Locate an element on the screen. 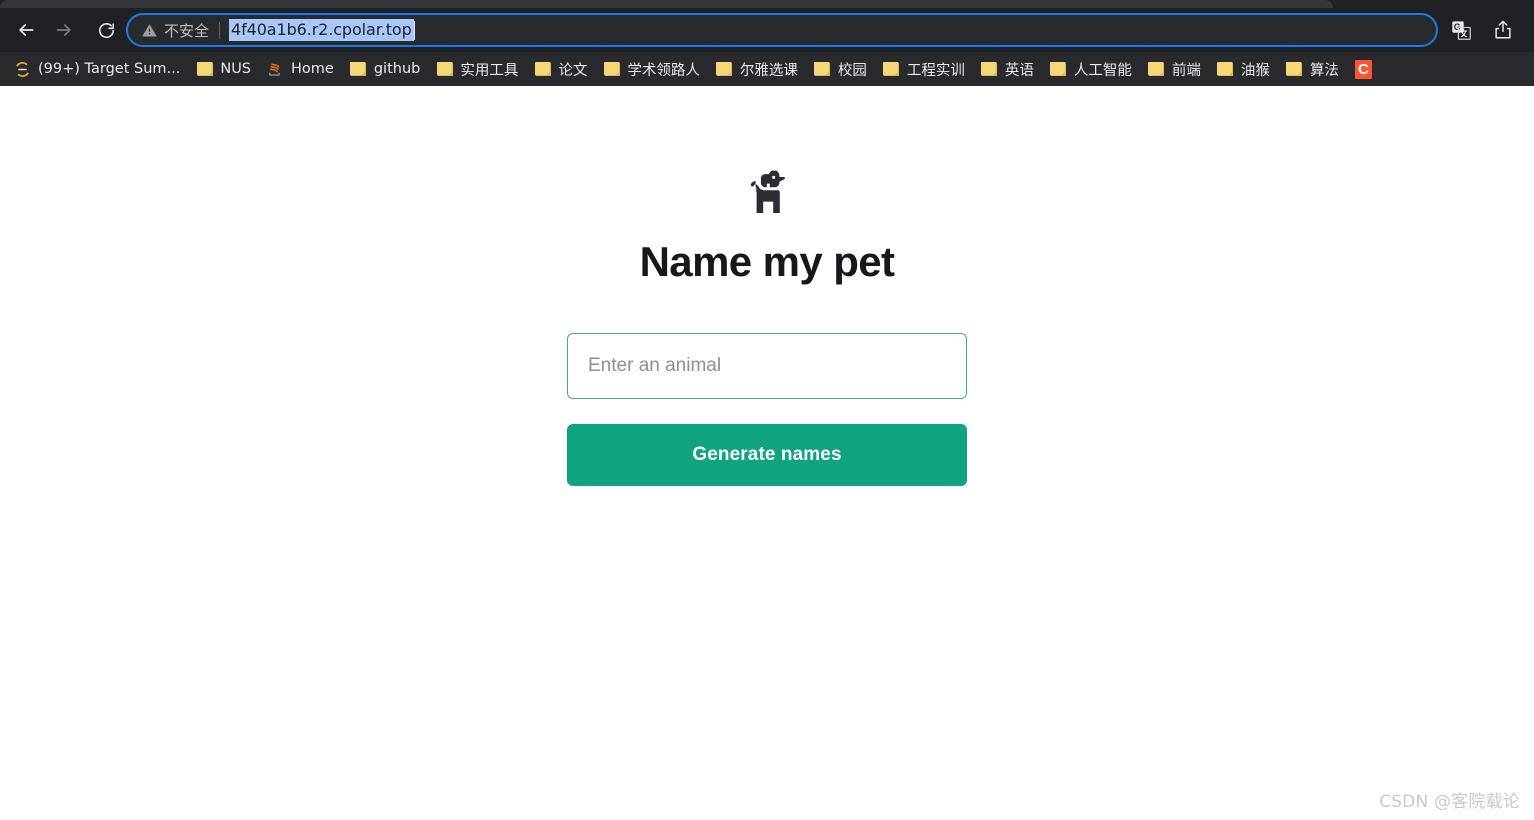  translate-icon: G is located at coordinates (1461, 30).